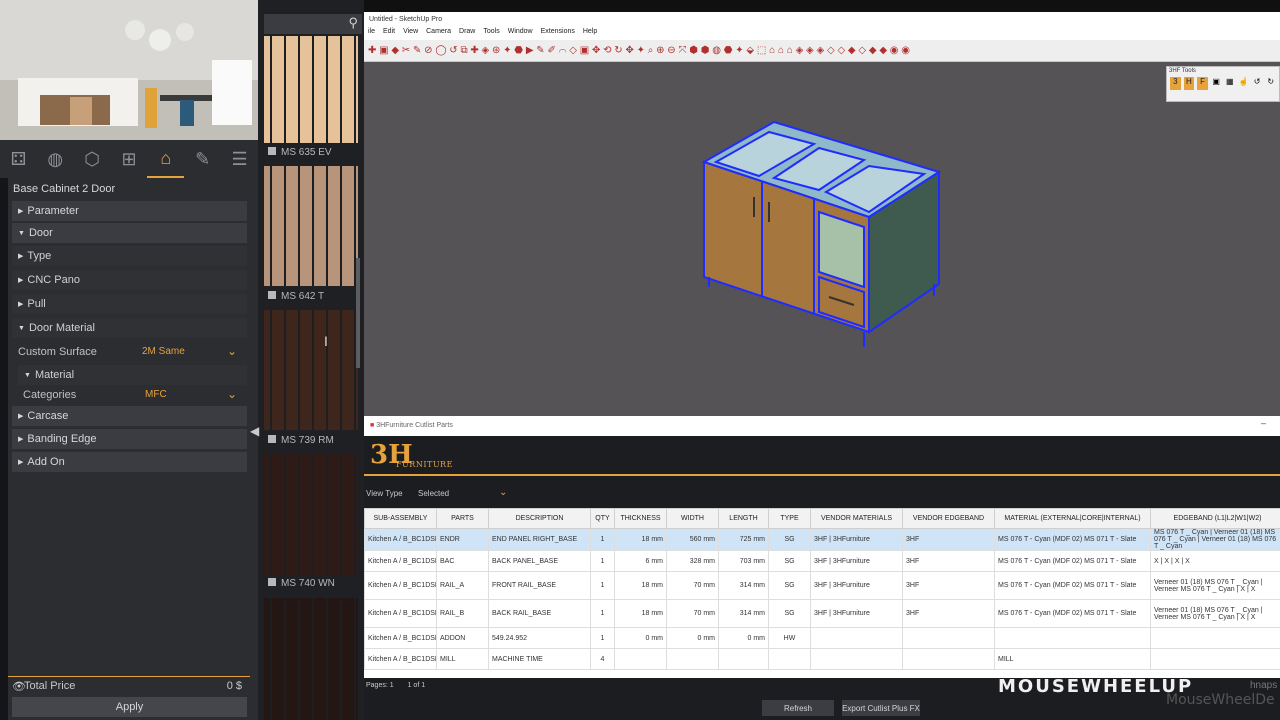  I want to click on refresh-button: Refresh, so click(798, 708).